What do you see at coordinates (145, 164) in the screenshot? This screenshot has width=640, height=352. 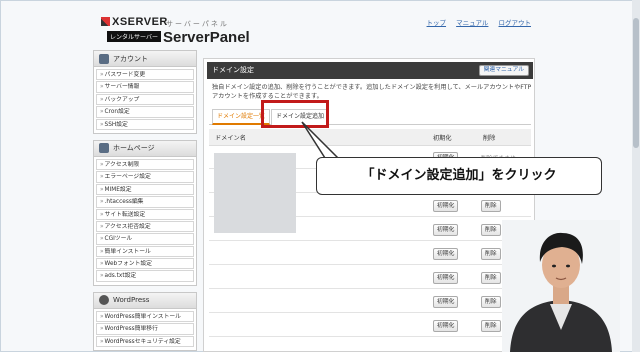 I see `sidebar-item-access-limit: アクセス制限` at bounding box center [145, 164].